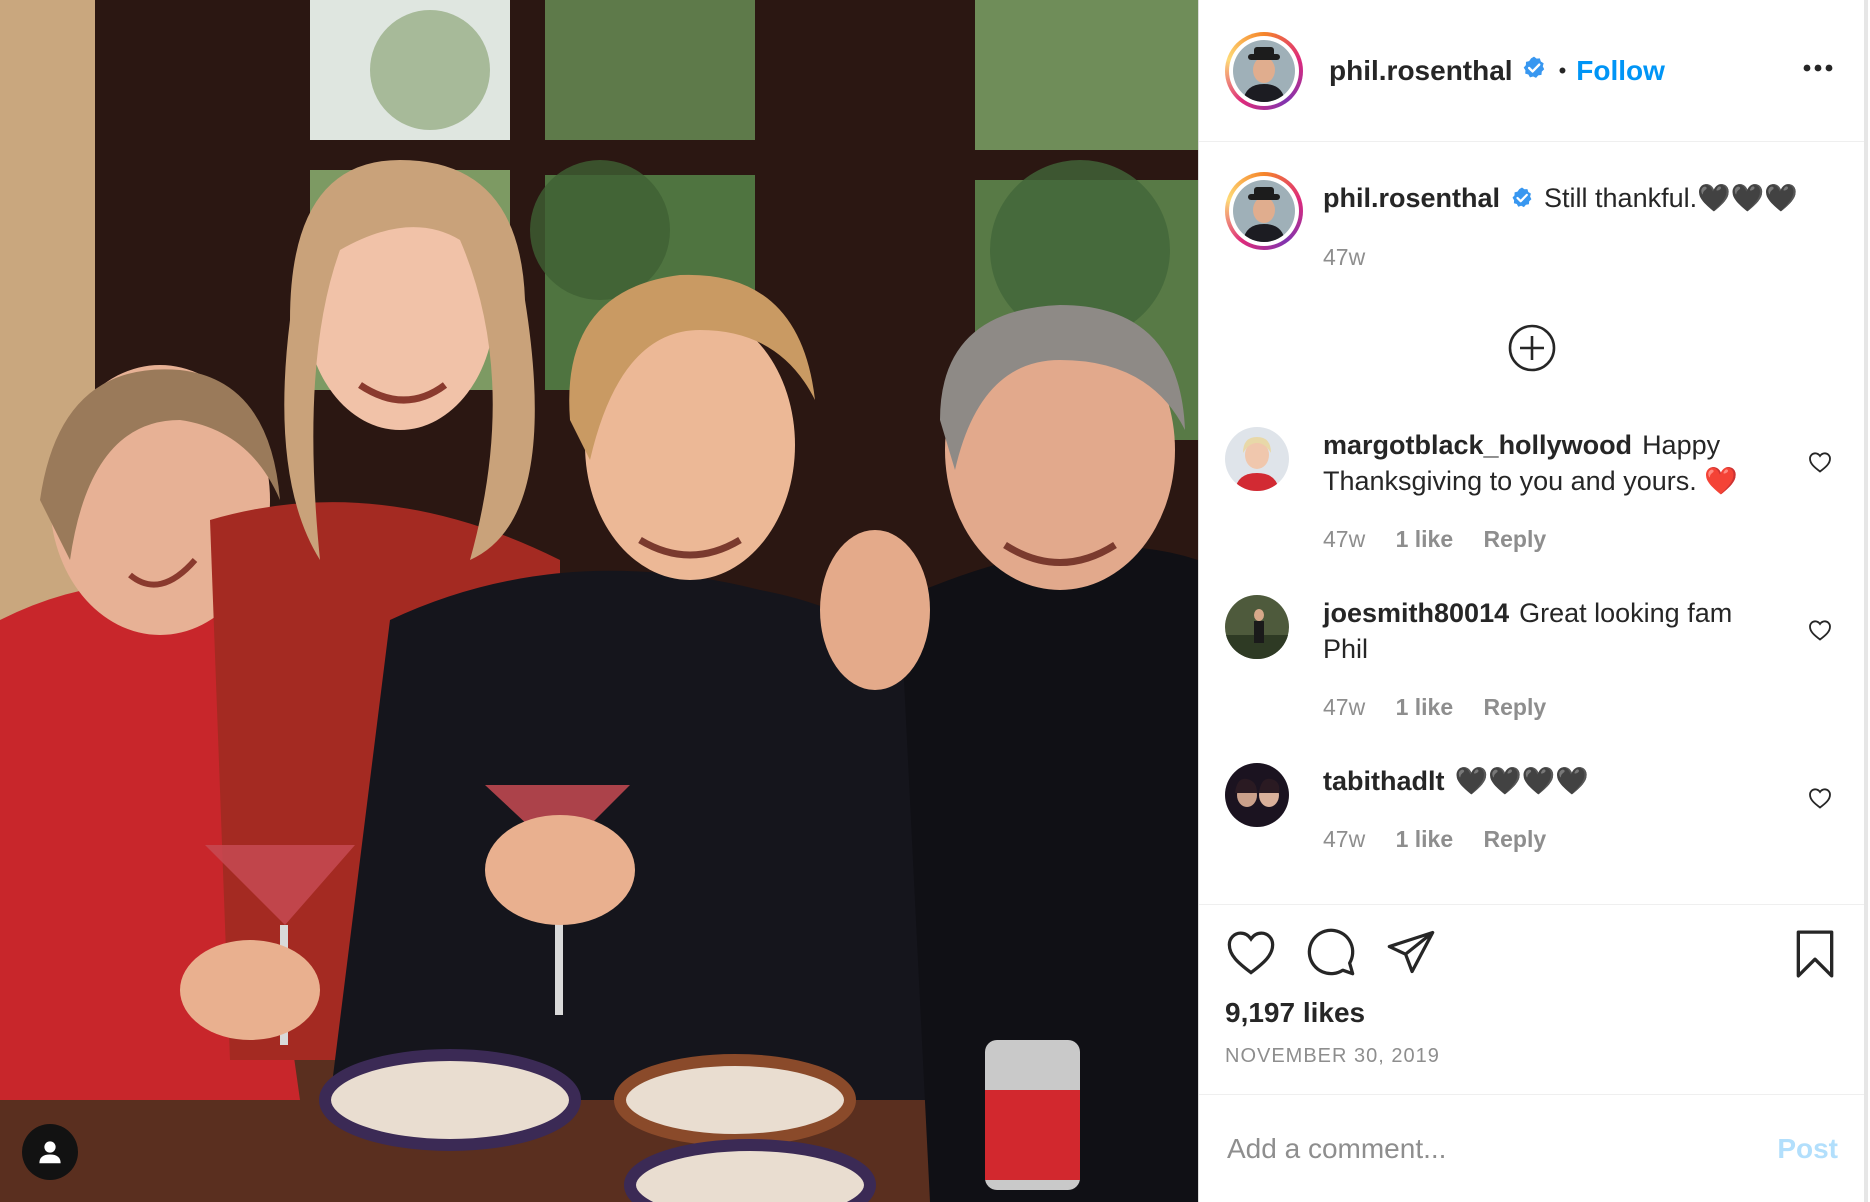 The height and width of the screenshot is (1202, 1870). What do you see at coordinates (1411, 198) in the screenshot?
I see `caption-username: phil.rosenthal` at bounding box center [1411, 198].